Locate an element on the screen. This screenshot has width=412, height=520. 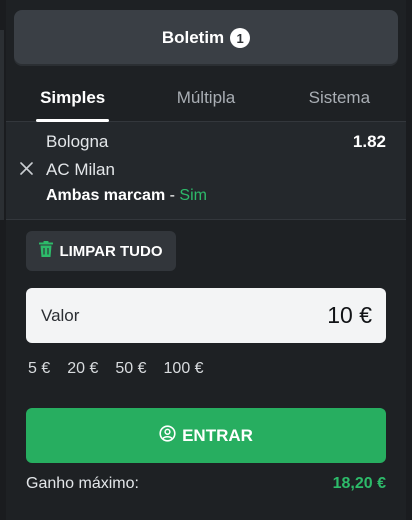
betslip-header: Boletim 1 is located at coordinates (206, 38).